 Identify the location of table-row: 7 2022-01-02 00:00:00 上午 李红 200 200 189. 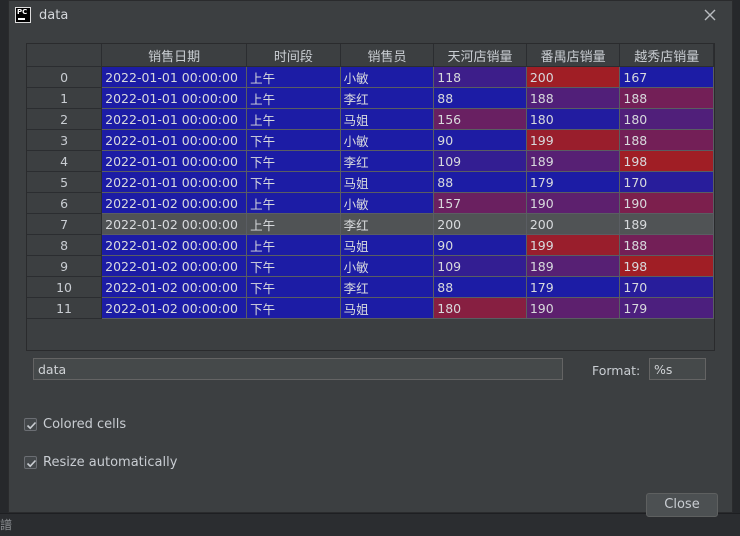
(370, 224).